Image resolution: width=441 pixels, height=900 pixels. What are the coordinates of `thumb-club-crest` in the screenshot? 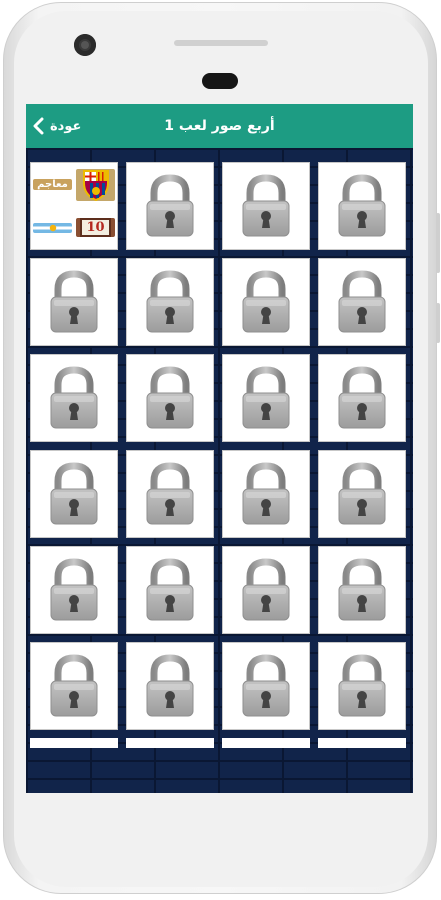 It's located at (95, 184).